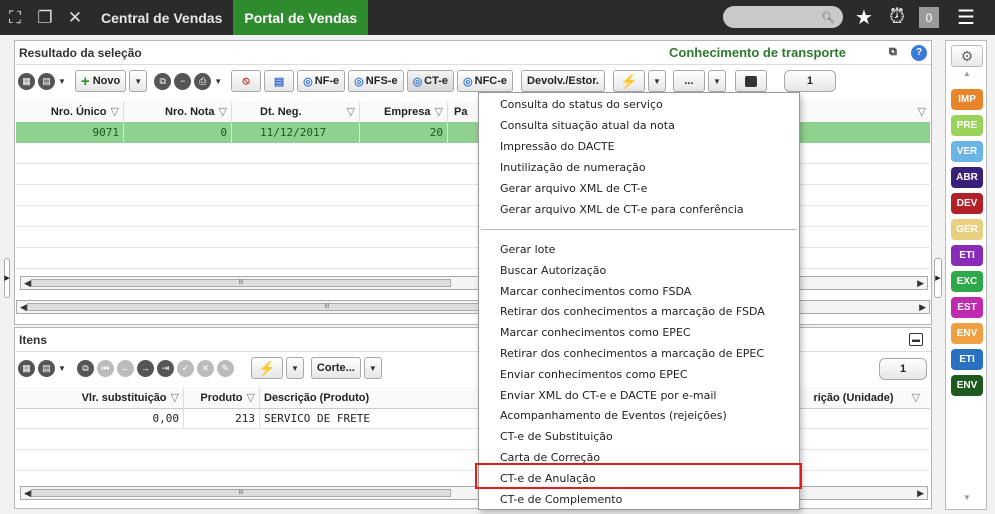 Image resolution: width=995 pixels, height=514 pixels. Describe the element at coordinates (903, 369) in the screenshot. I see `items-page-number: 1` at that location.